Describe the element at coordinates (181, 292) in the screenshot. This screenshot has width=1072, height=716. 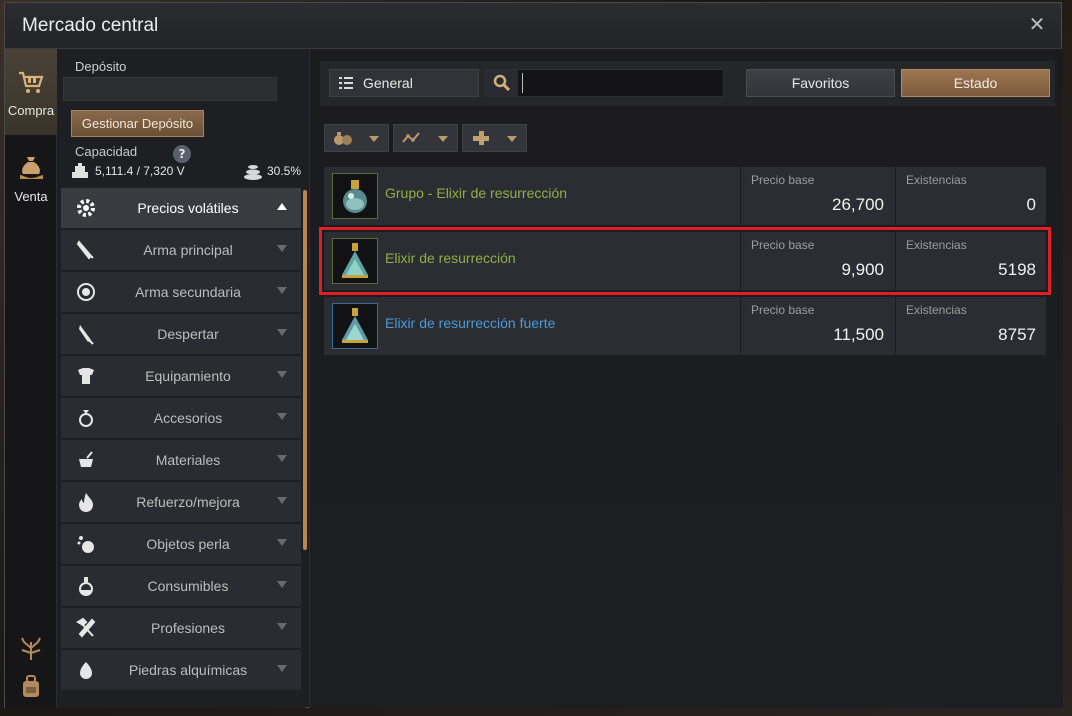
I see `category-secondary-weapon: Arma secundaria` at that location.